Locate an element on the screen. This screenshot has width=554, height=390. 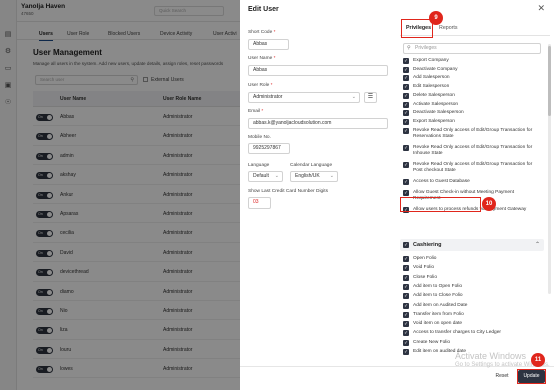
calendar-language-value: English/UK is located at coordinates (307, 176).